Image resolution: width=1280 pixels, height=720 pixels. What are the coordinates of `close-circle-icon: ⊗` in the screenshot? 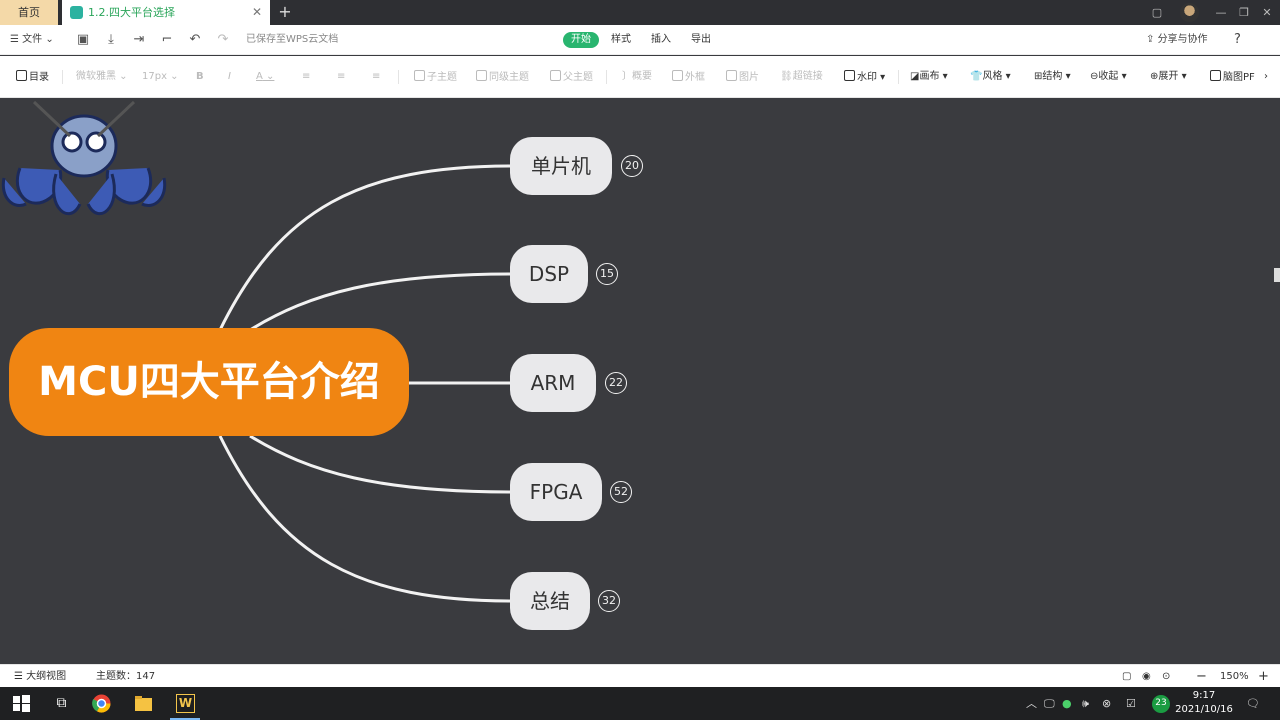 It's located at (1106, 703).